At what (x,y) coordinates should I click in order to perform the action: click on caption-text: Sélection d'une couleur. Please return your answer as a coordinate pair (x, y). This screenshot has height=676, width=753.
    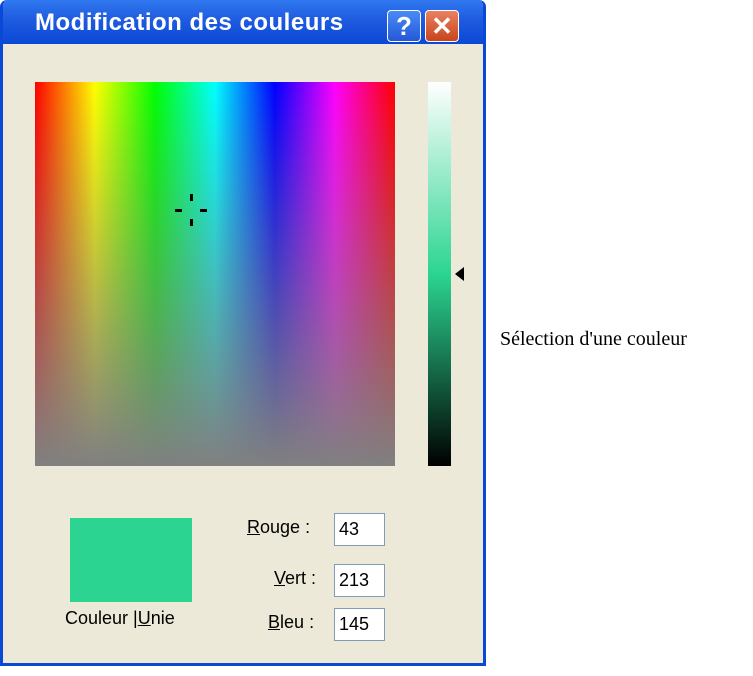
    Looking at the image, I should click on (593, 339).